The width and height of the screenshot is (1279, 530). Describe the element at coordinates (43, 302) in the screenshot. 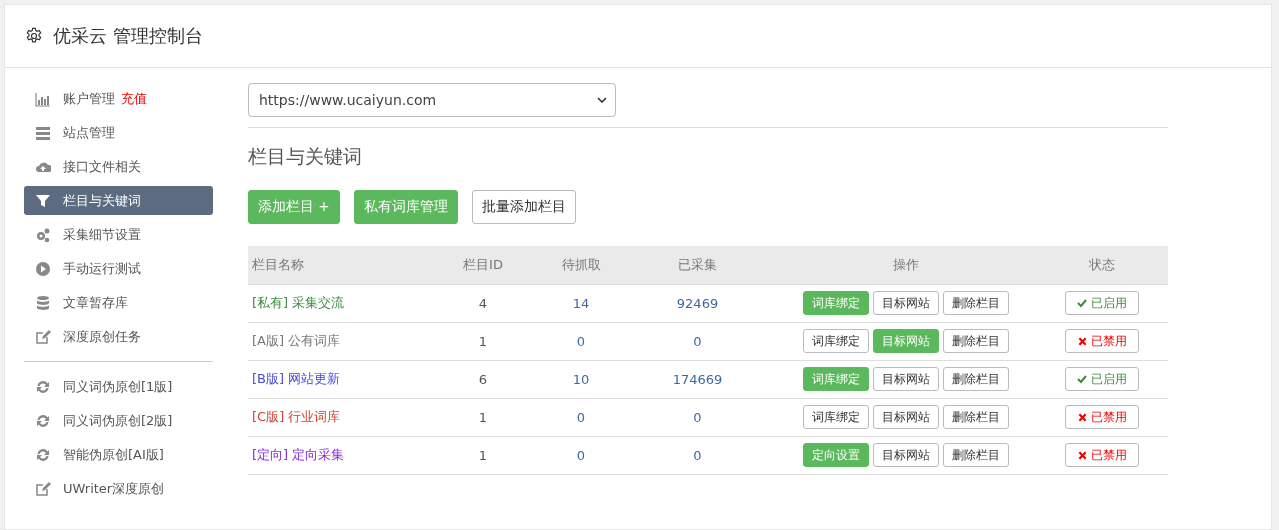

I see `database-icon` at that location.